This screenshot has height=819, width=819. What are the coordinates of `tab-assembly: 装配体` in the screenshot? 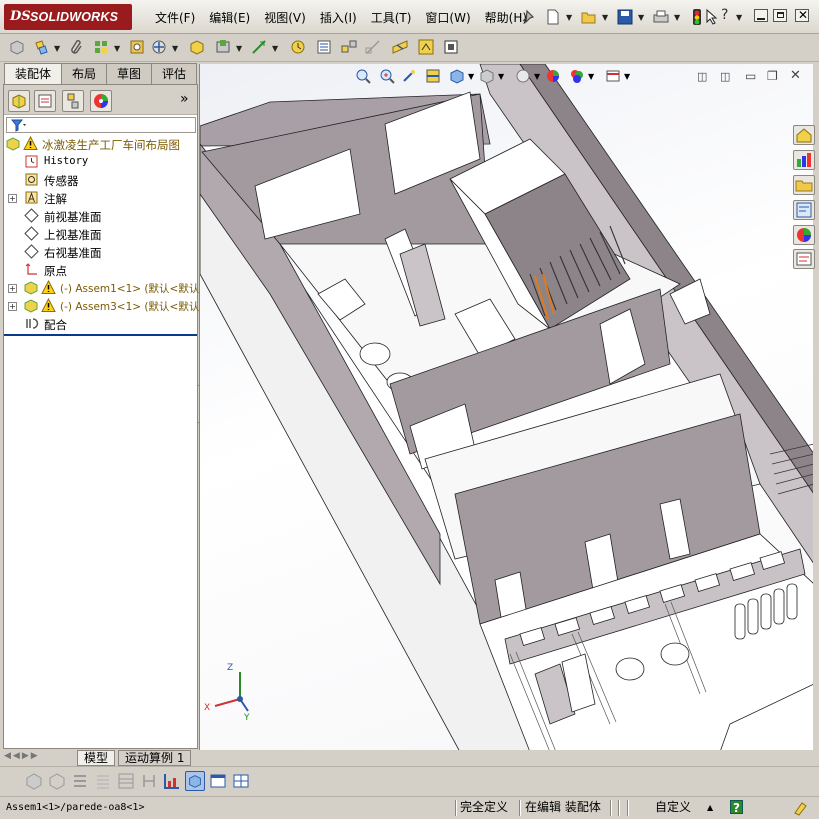 It's located at (33, 73).